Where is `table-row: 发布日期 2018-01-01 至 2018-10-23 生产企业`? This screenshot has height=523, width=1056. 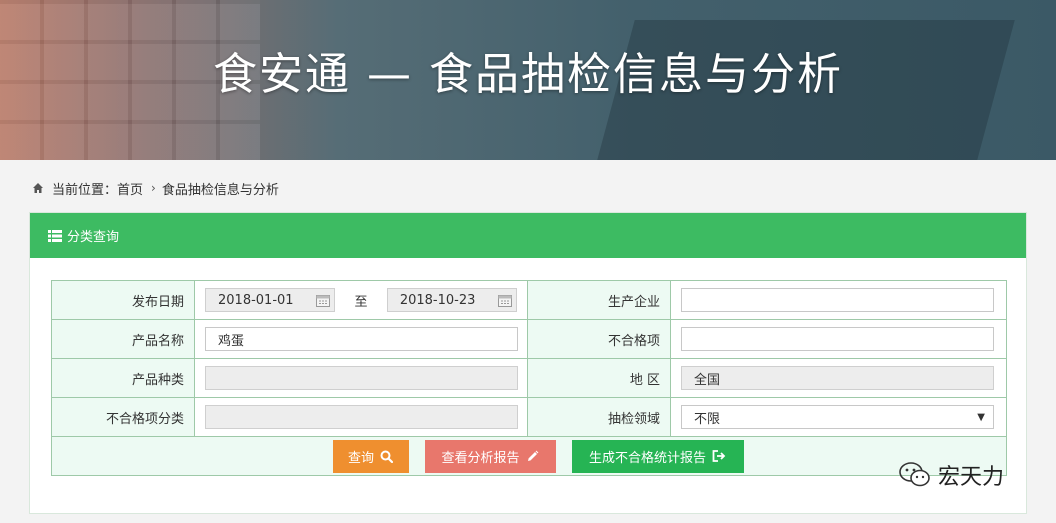
table-row: 发布日期 2018-01-01 至 2018-10-23 生产企业 is located at coordinates (529, 300).